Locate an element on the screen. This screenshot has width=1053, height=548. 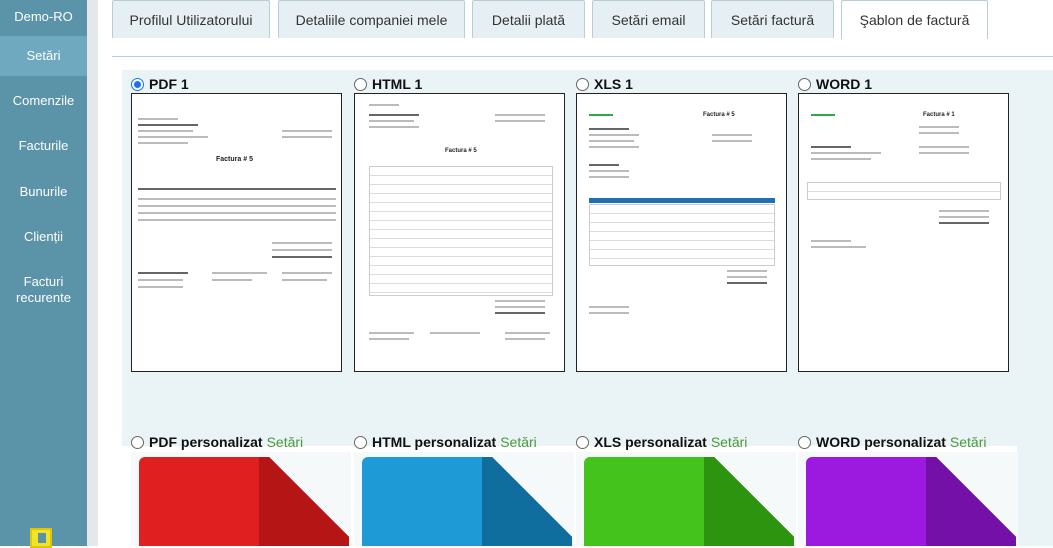
sidebar-item-facturi-recurente: Facturi recurente is located at coordinates (43, 290).